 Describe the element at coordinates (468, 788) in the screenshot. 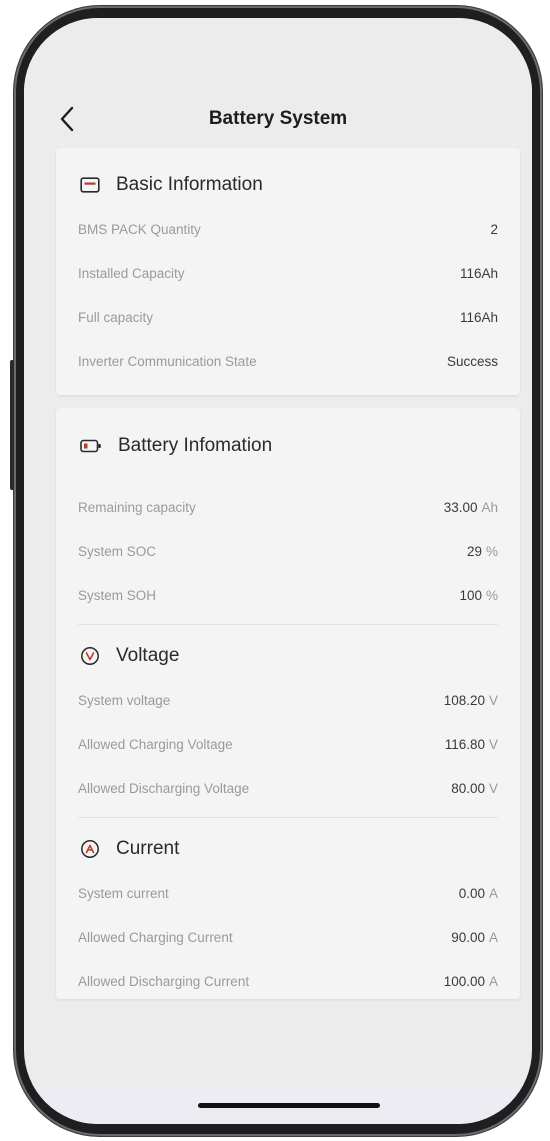

I see `value-number: 80.00` at that location.